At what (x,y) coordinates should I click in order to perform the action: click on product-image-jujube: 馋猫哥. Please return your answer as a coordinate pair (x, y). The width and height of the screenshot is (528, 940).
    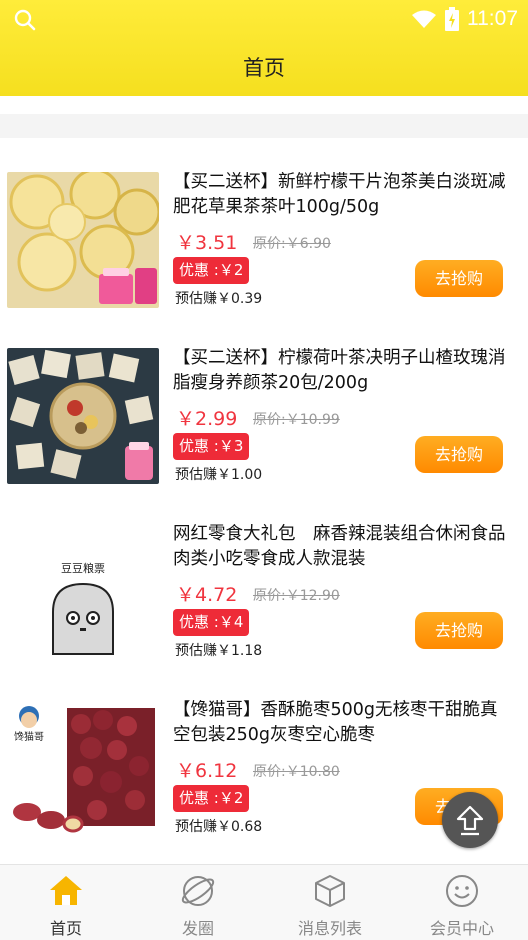
    Looking at the image, I should click on (83, 768).